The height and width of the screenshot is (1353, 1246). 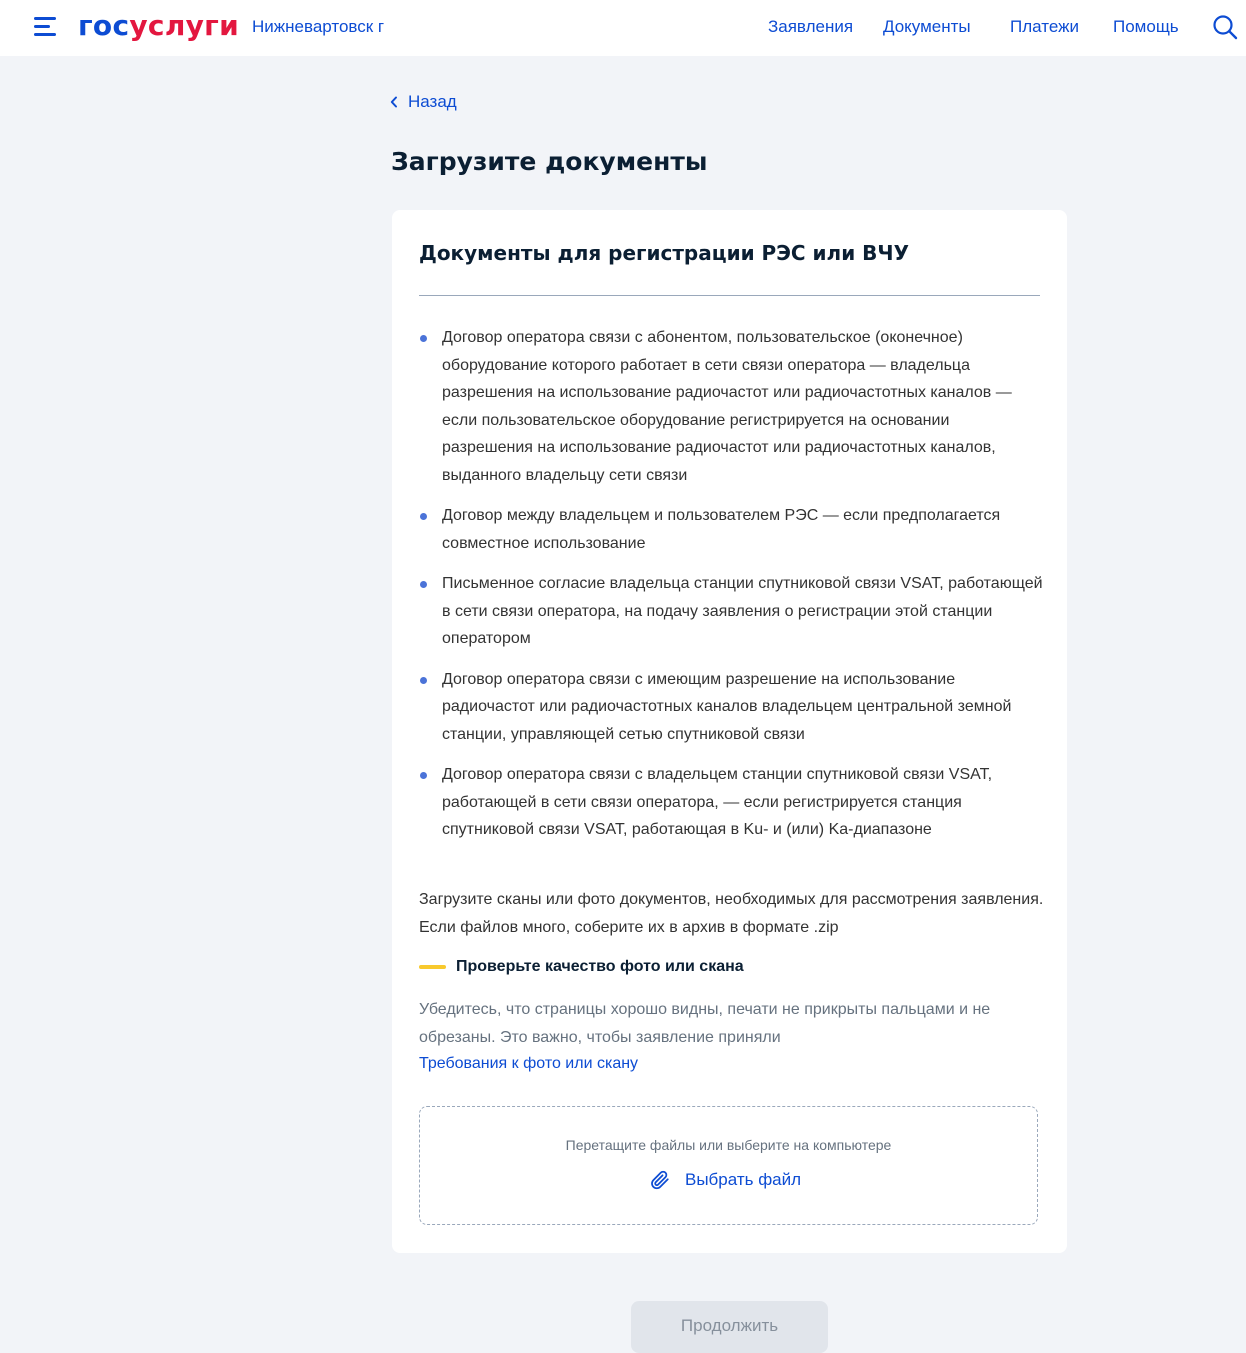 I want to click on card-divider, so click(x=729, y=295).